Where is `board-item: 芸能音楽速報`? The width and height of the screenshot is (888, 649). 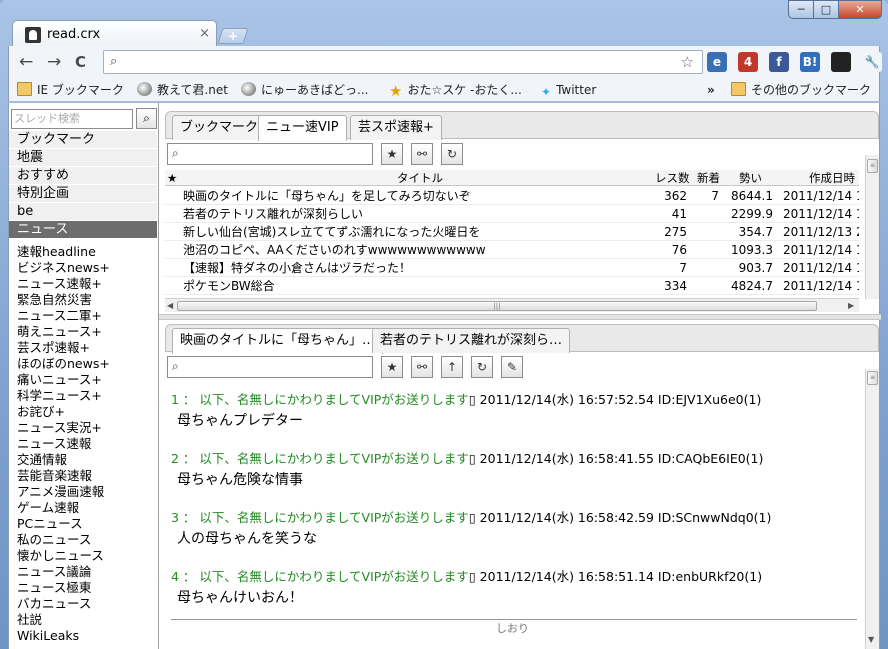
board-item: 芸能音楽速報 is located at coordinates (54, 476).